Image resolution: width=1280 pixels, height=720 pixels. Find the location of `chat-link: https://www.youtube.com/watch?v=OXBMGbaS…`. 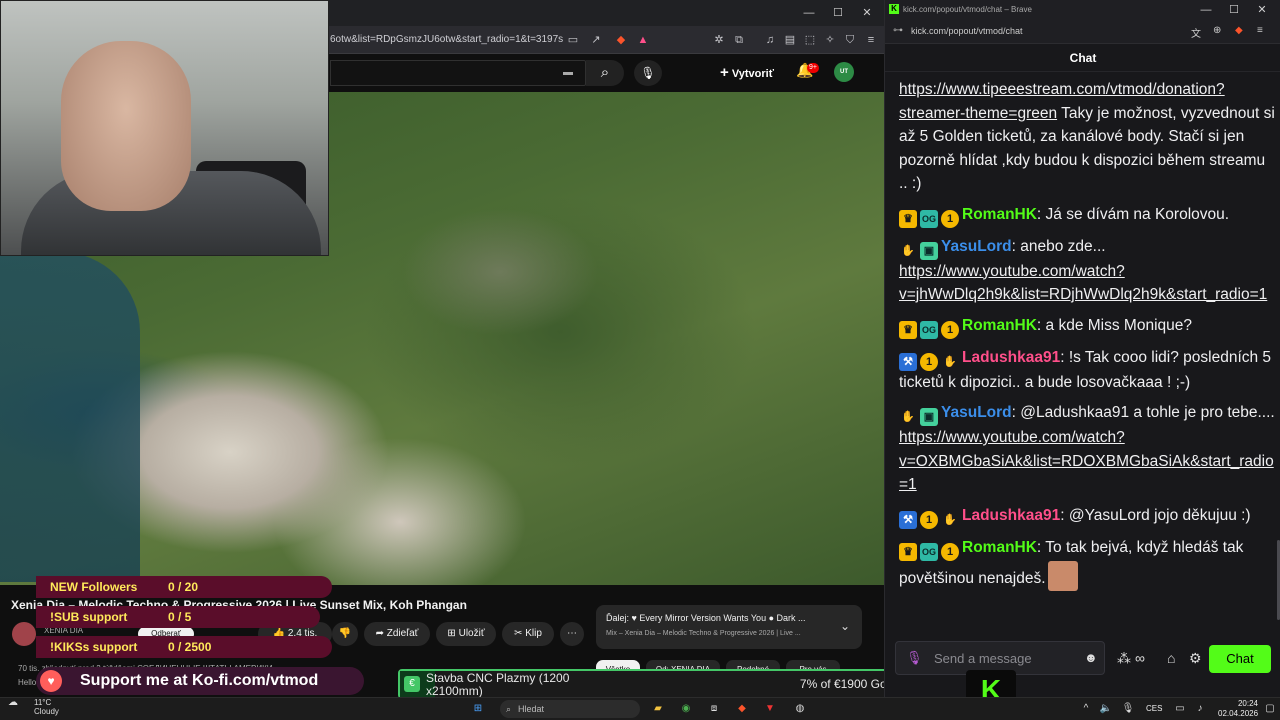

chat-link: https://www.youtube.com/watch?v=OXBMGbaS… is located at coordinates (1086, 461).